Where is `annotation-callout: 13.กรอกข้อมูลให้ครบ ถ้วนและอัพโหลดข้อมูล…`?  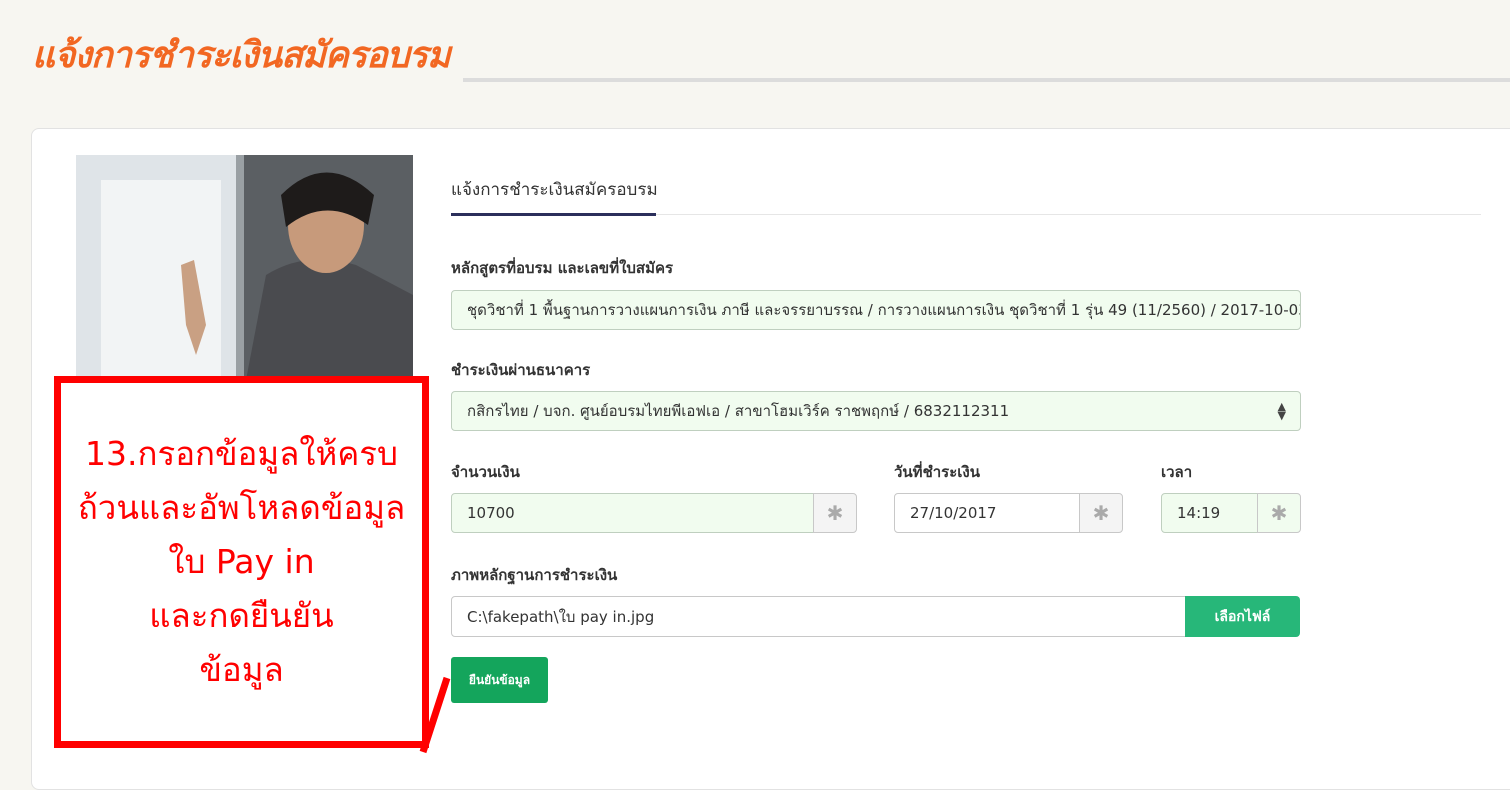 annotation-callout: 13.กรอกข้อมูลให้ครบ ถ้วนและอัพโหลดข้อมูล… is located at coordinates (241, 562).